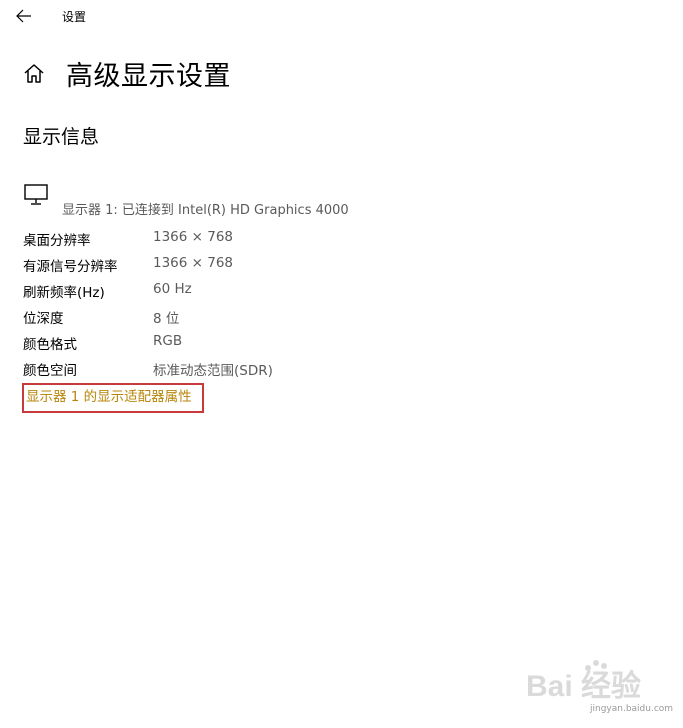  What do you see at coordinates (632, 709) in the screenshot?
I see `watermark-url: jingyan.baidu.com` at bounding box center [632, 709].